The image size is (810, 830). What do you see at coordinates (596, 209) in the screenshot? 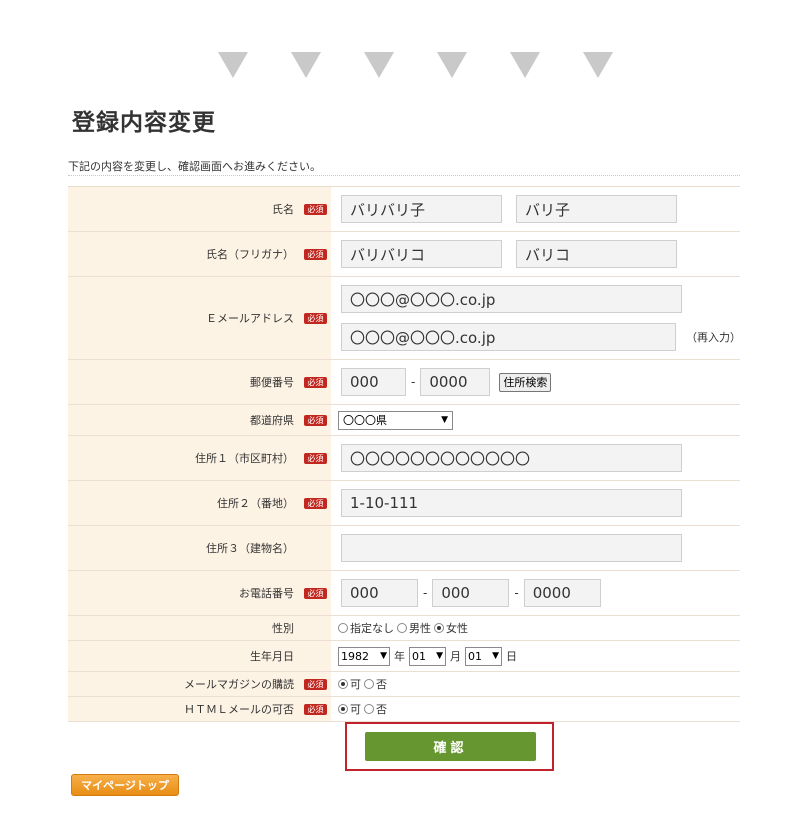
I see `first-name-input: バリ子` at bounding box center [596, 209].